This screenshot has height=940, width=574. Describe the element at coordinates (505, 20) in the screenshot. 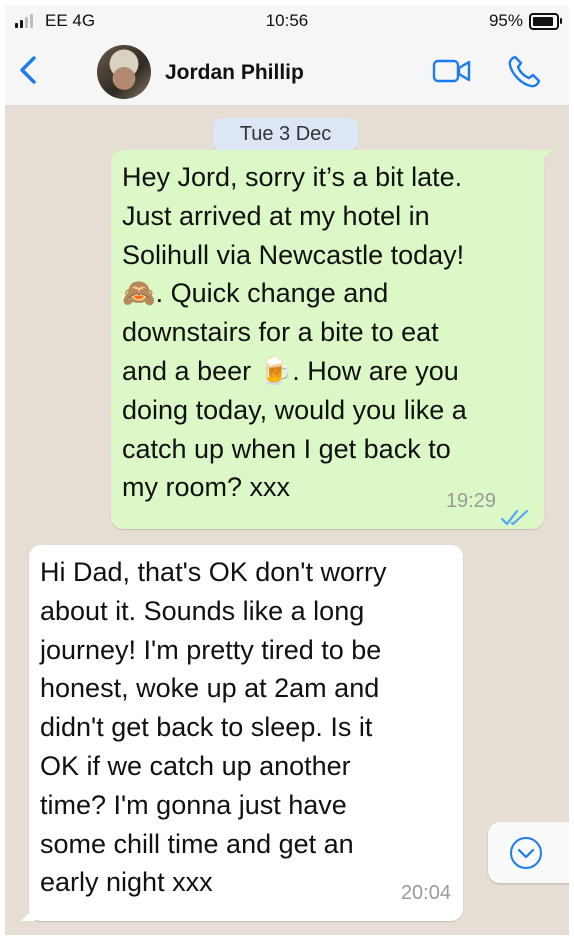

I see `battery-percentage: 95%` at that location.